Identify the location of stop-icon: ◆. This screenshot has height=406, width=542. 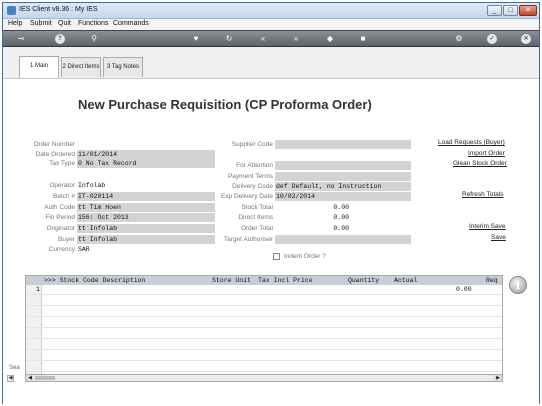
(330, 39).